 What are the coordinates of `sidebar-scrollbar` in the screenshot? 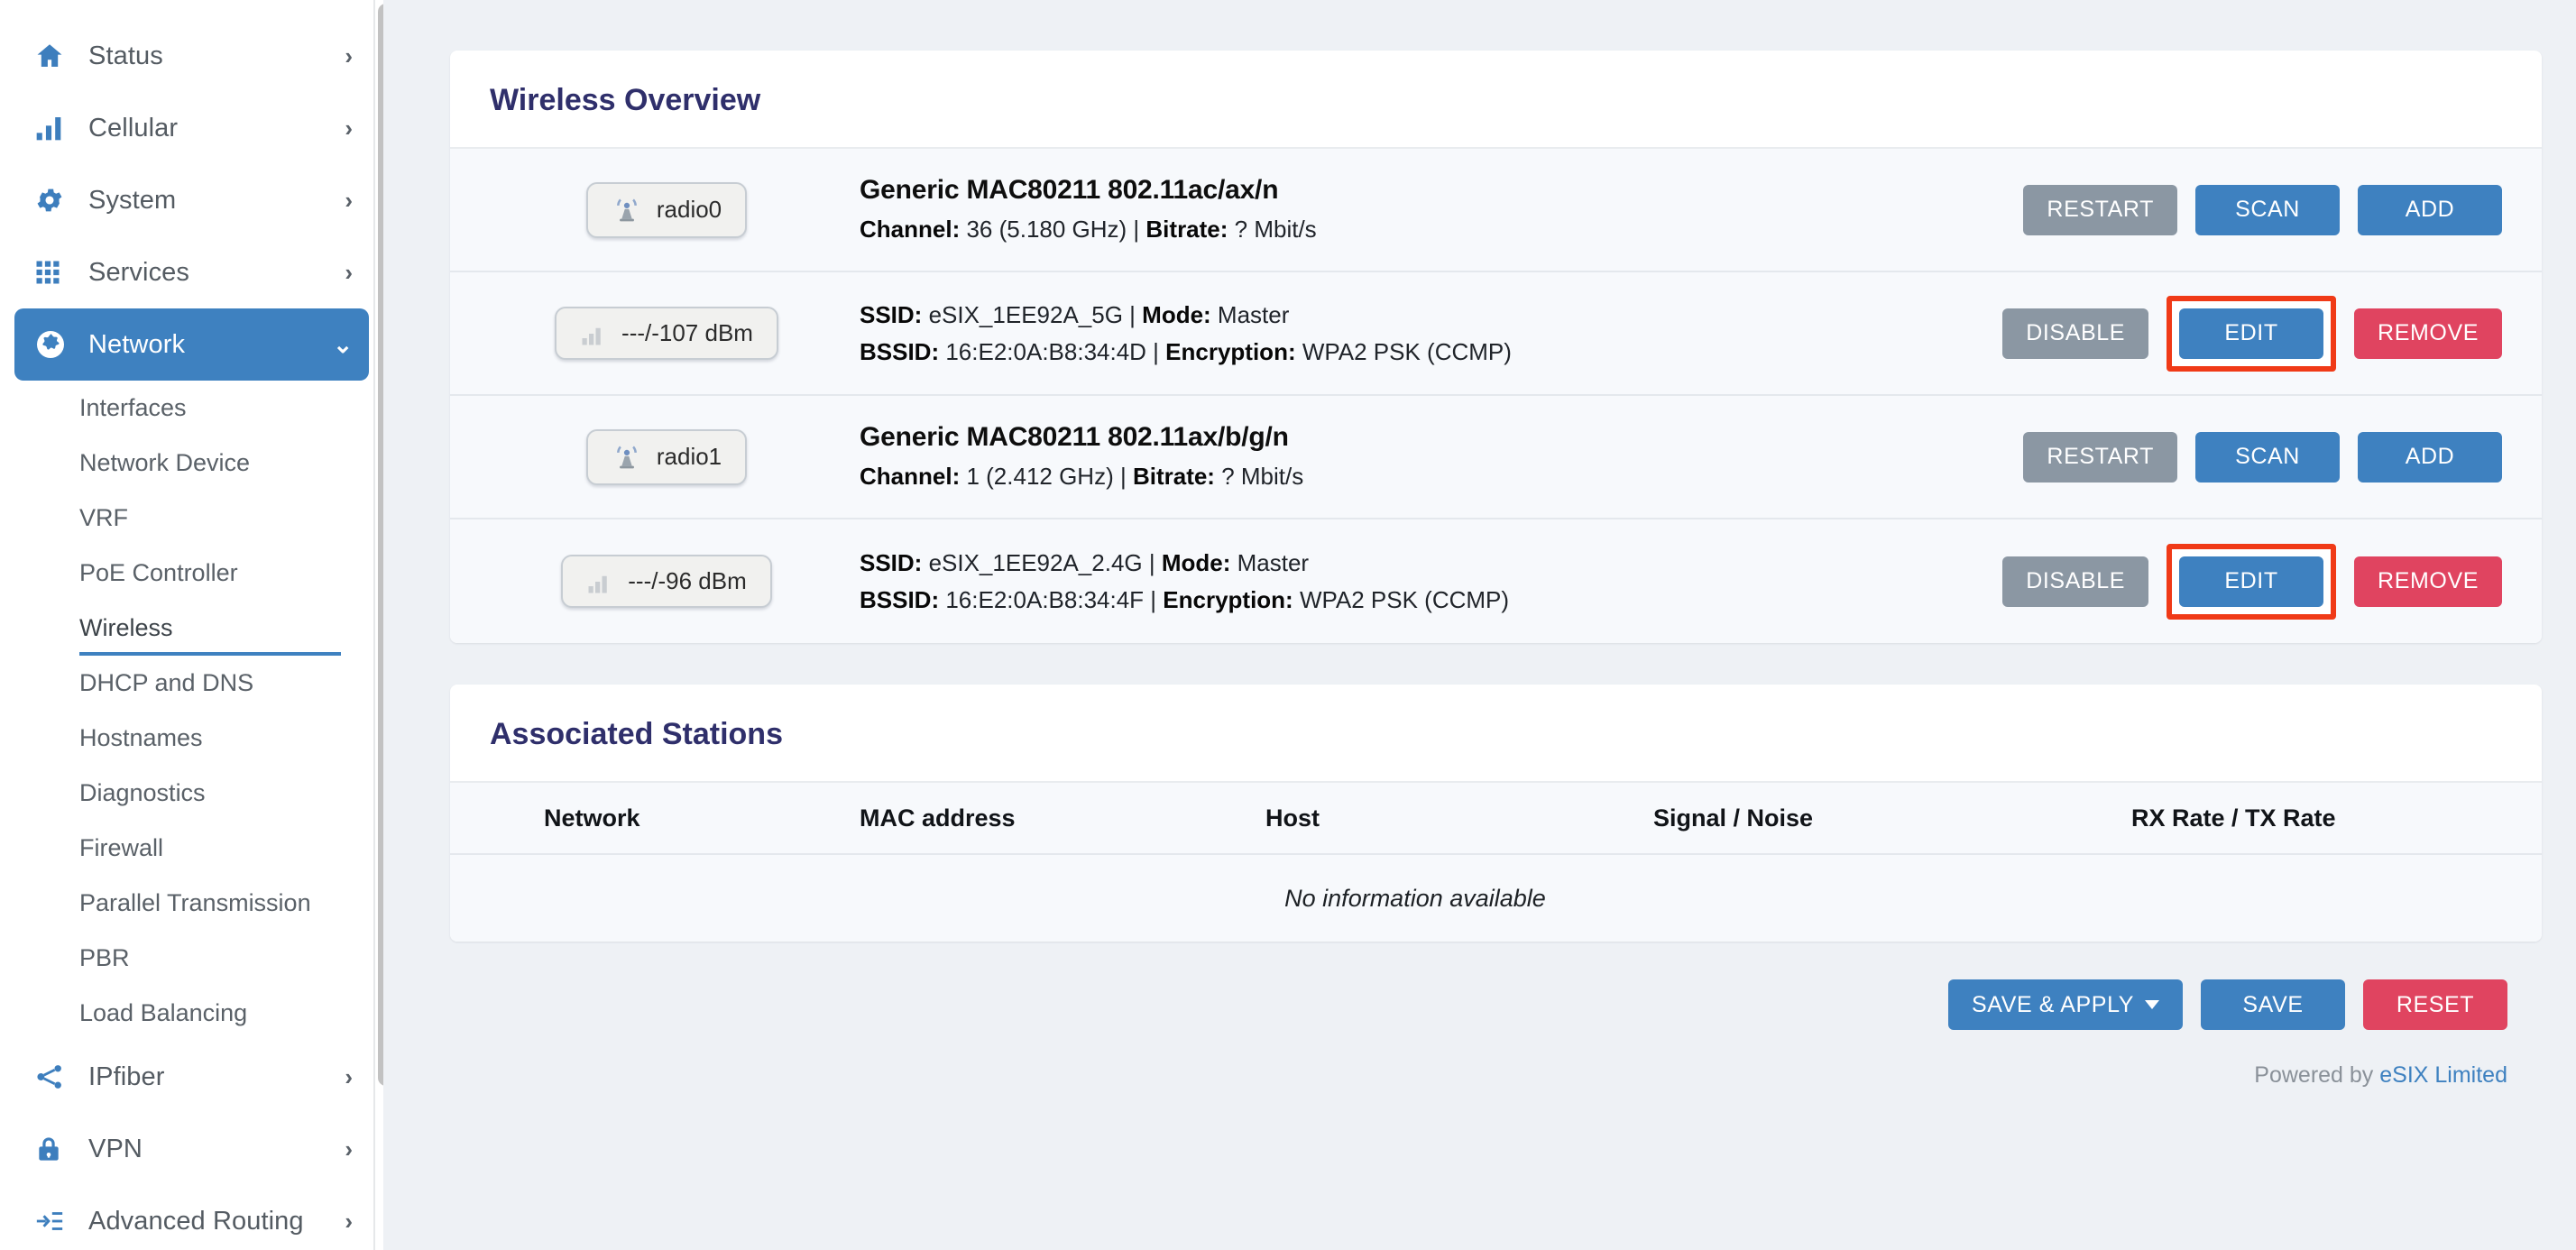 It's located at (378, 625).